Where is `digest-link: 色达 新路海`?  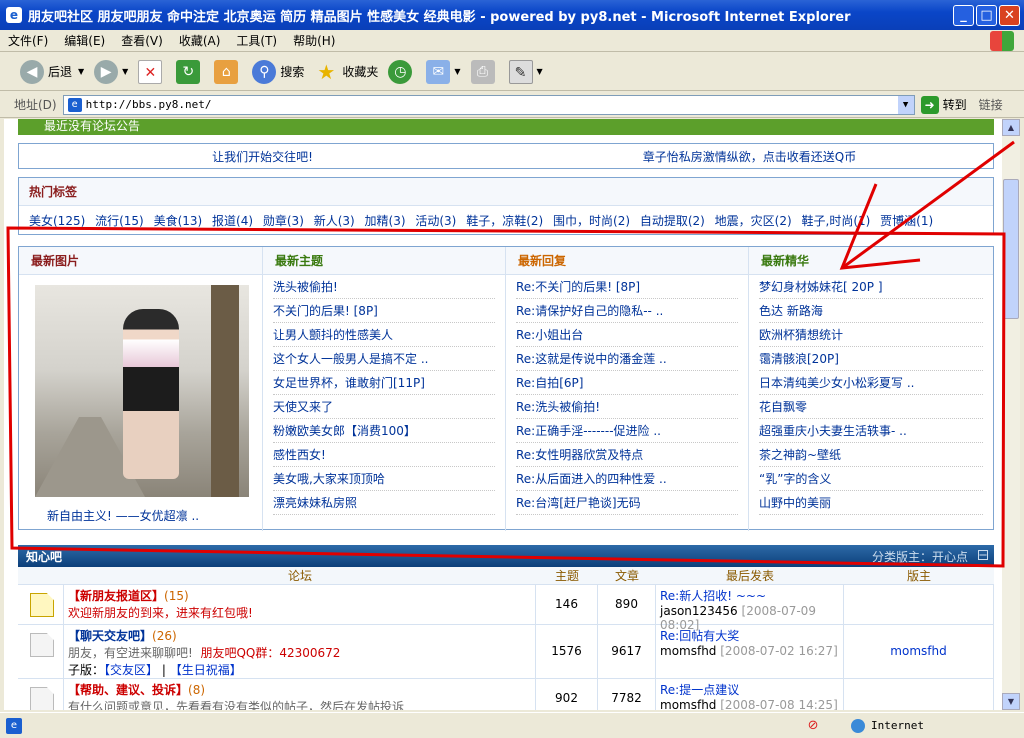 digest-link: 色达 新路海 is located at coordinates (871, 311).